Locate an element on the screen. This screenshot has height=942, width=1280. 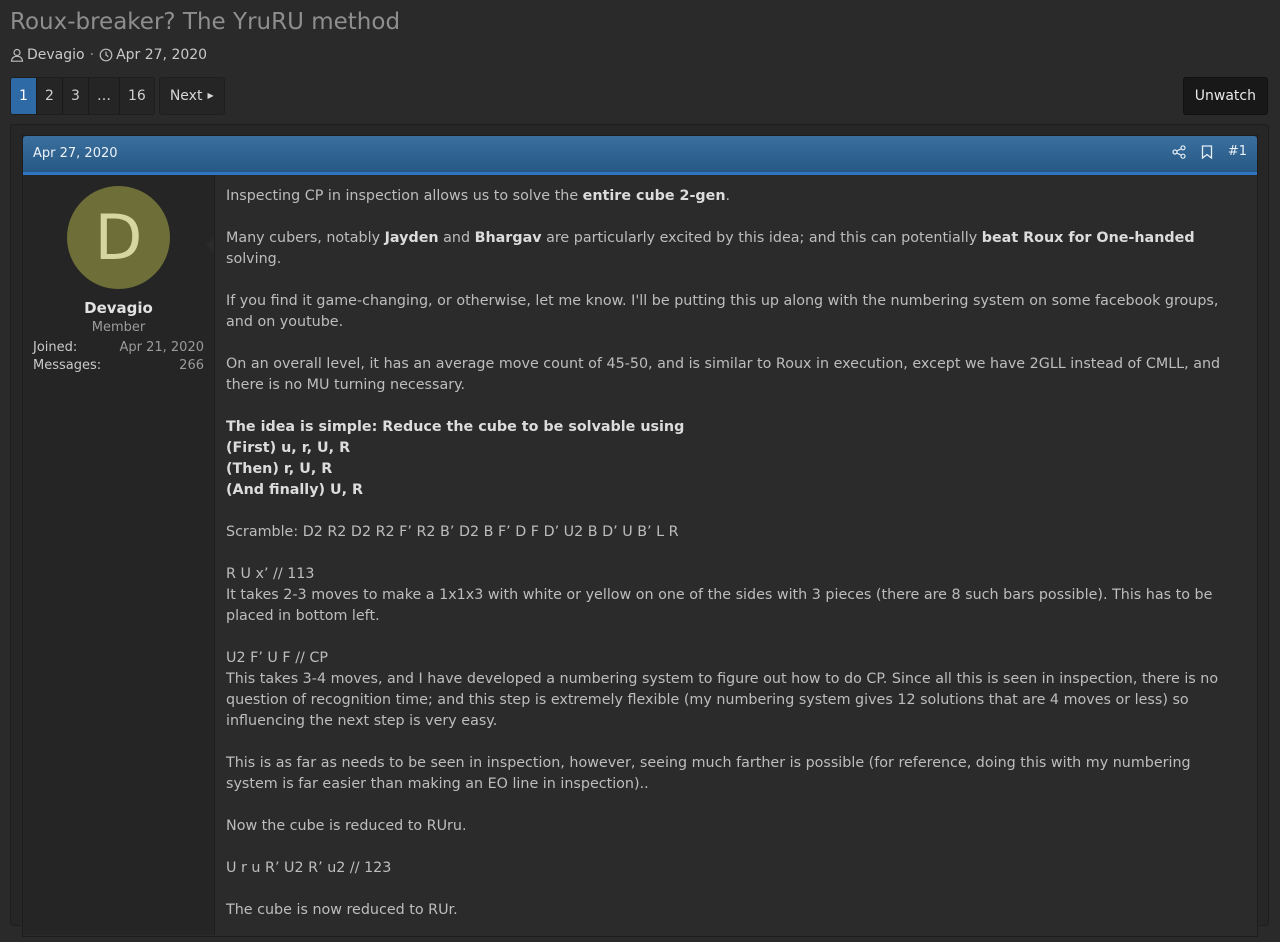
unwatch-button: Unwatch is located at coordinates (1225, 96).